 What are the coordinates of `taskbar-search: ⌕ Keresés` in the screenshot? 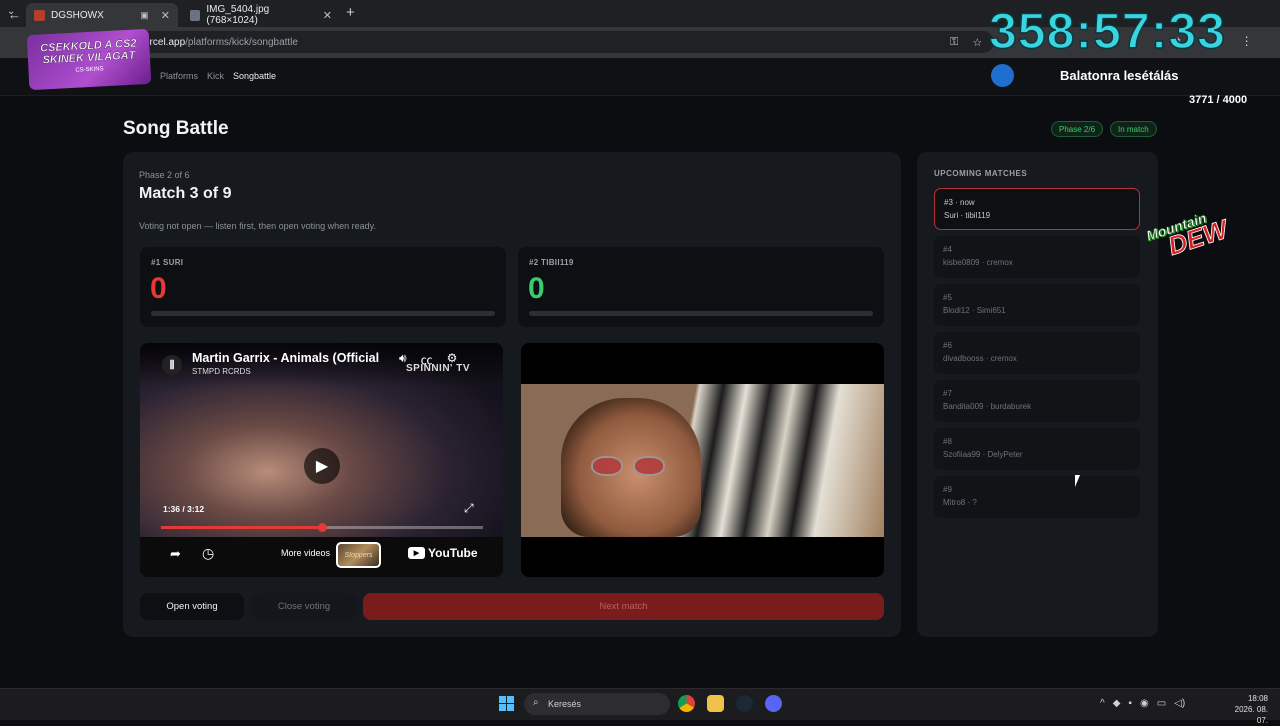 It's located at (597, 704).